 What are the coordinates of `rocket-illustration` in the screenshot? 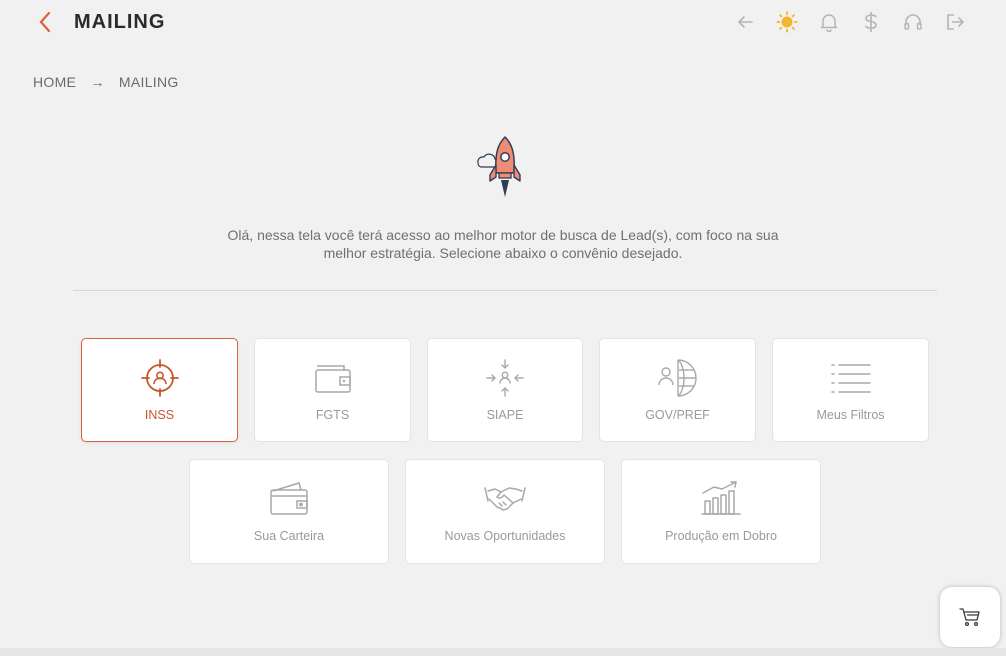 It's located at (500, 168).